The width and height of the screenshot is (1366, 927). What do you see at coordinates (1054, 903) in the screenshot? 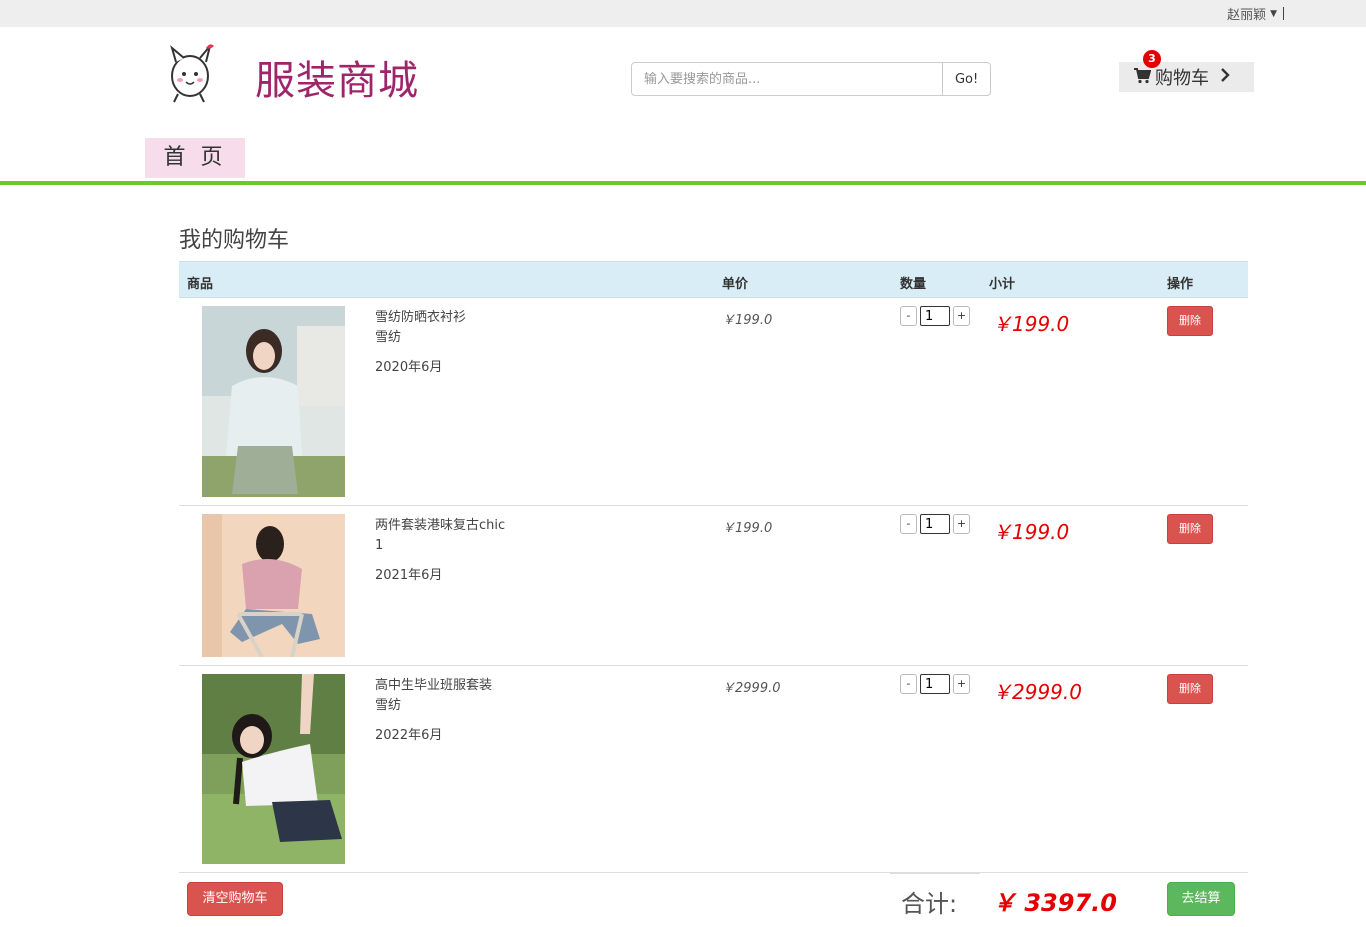
I see `total-value: ￥ 3397.0` at bounding box center [1054, 903].